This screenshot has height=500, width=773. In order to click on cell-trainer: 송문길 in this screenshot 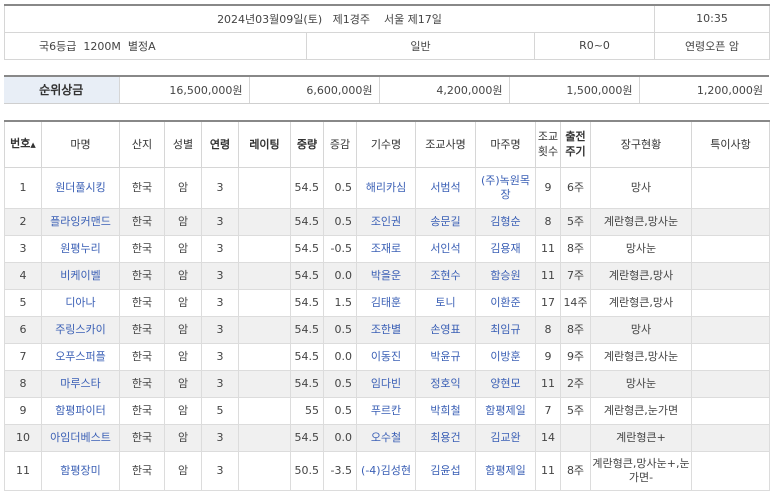, I will do `click(445, 221)`.